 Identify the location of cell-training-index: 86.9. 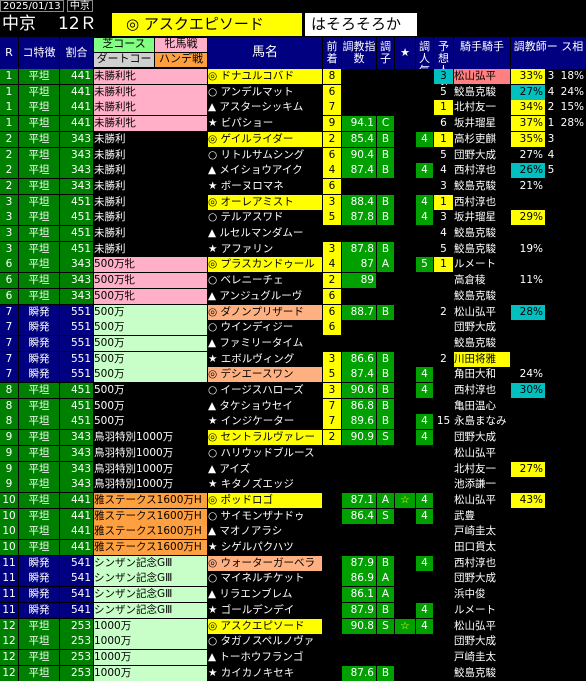
(359, 579).